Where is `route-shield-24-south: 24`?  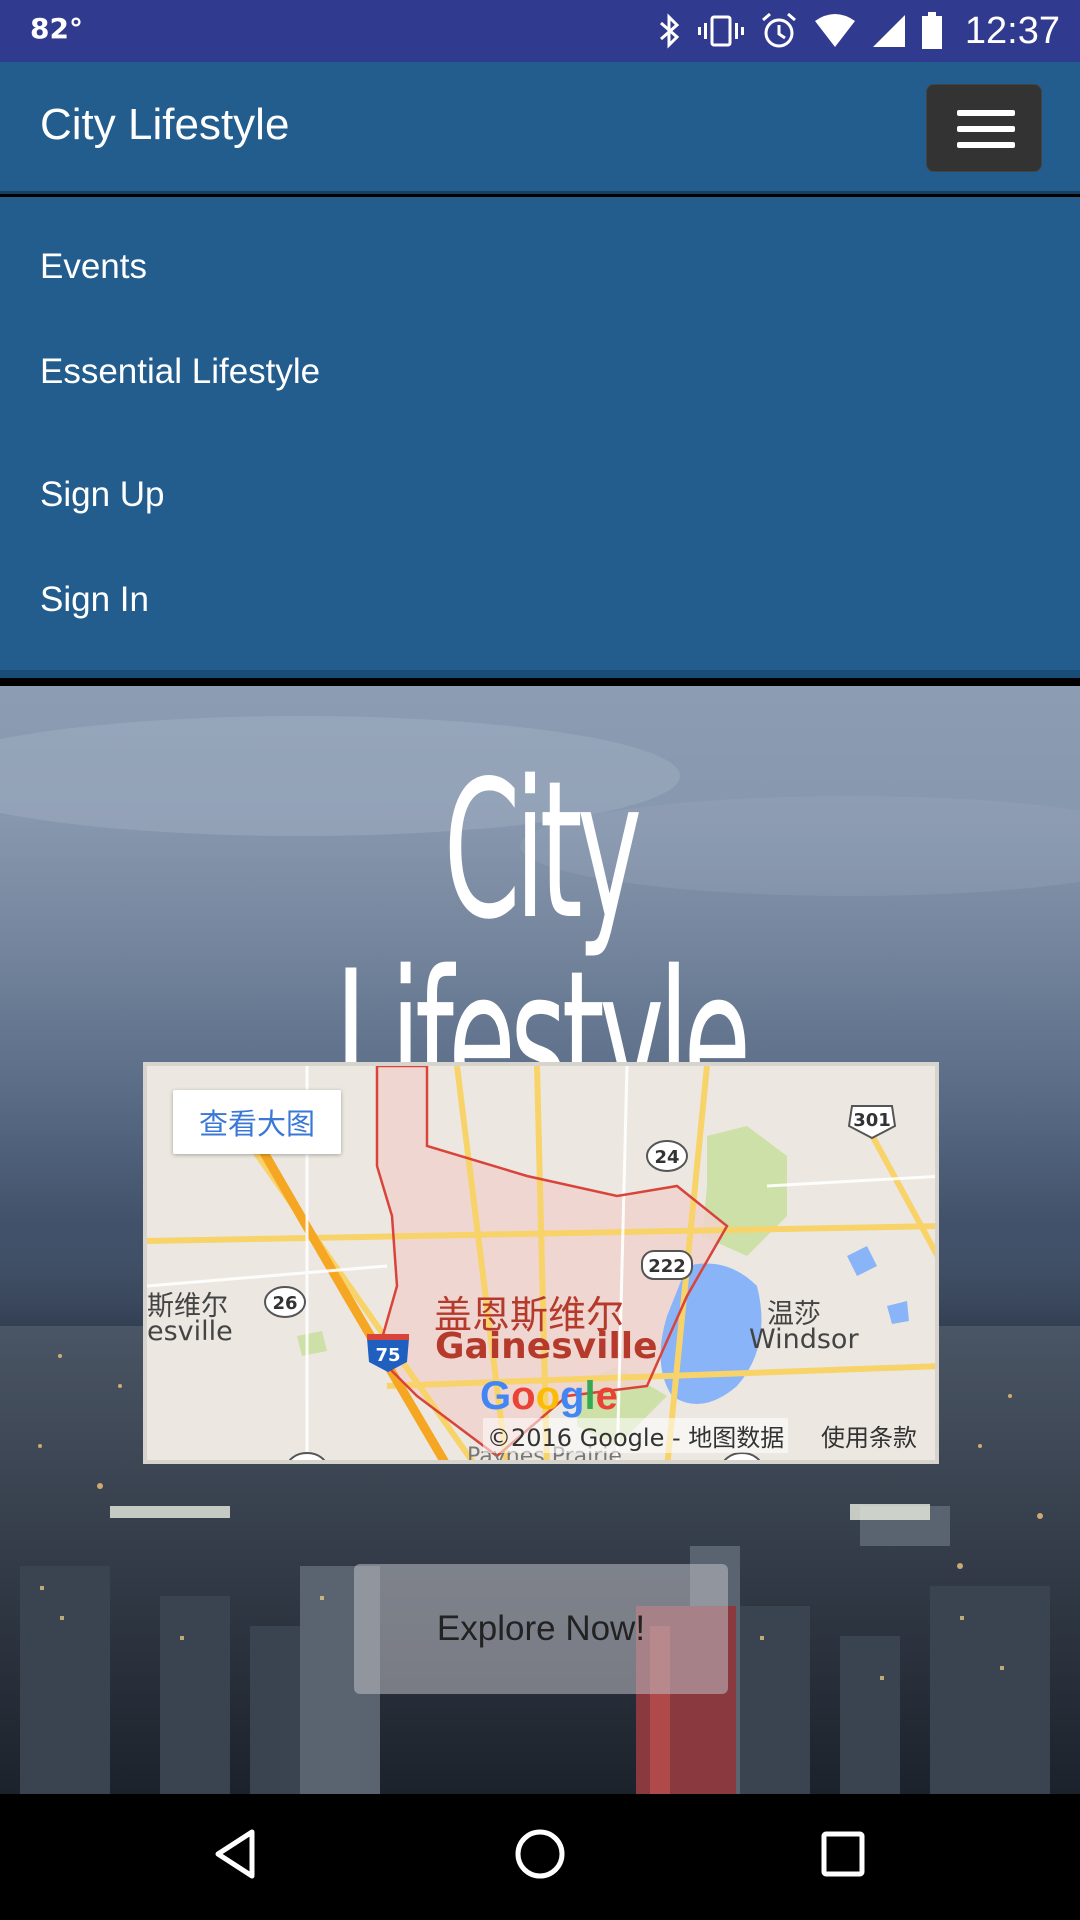 route-shield-24-south: 24 is located at coordinates (307, 1458).